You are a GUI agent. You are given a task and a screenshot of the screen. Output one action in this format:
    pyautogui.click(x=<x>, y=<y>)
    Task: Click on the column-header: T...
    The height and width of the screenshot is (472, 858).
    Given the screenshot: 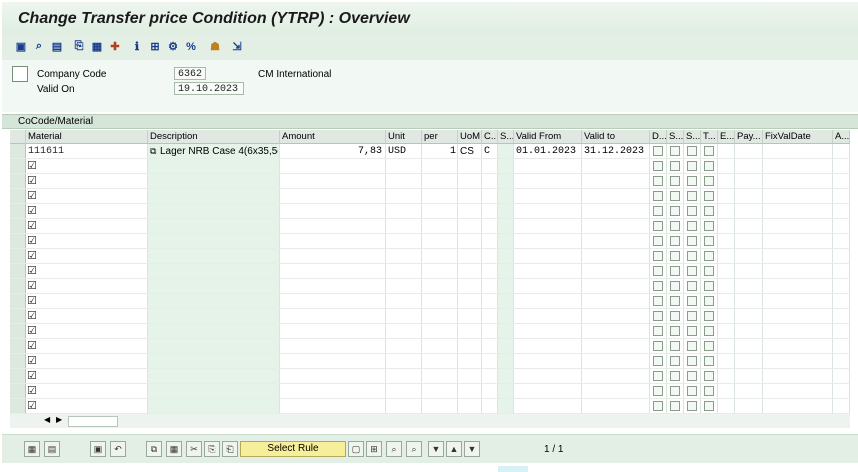 What is the action you would take?
    pyautogui.click(x=709, y=137)
    